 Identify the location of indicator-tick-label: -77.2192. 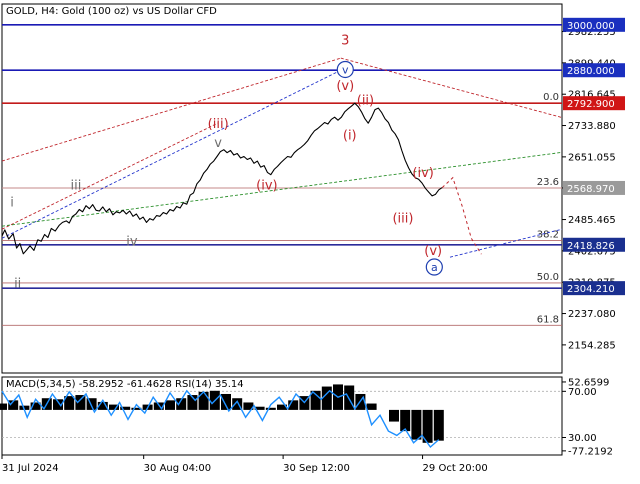
(590, 451).